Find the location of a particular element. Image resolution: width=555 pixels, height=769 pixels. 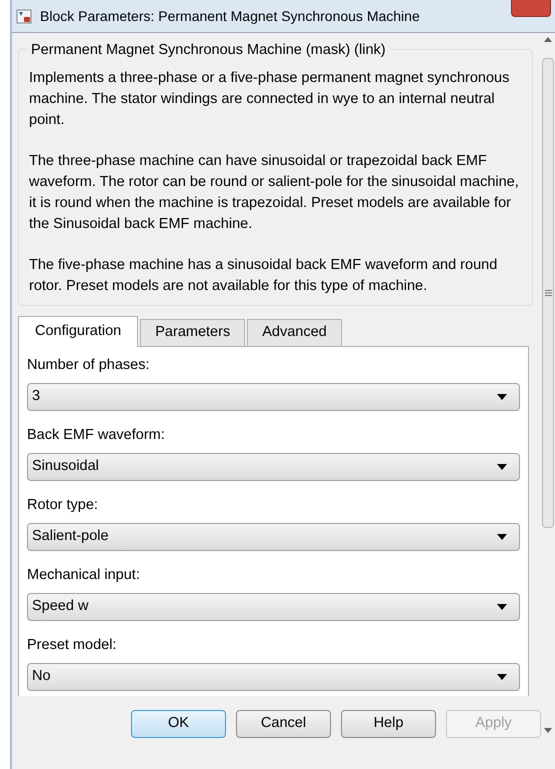

field-label: Mechanical input: is located at coordinates (84, 575).